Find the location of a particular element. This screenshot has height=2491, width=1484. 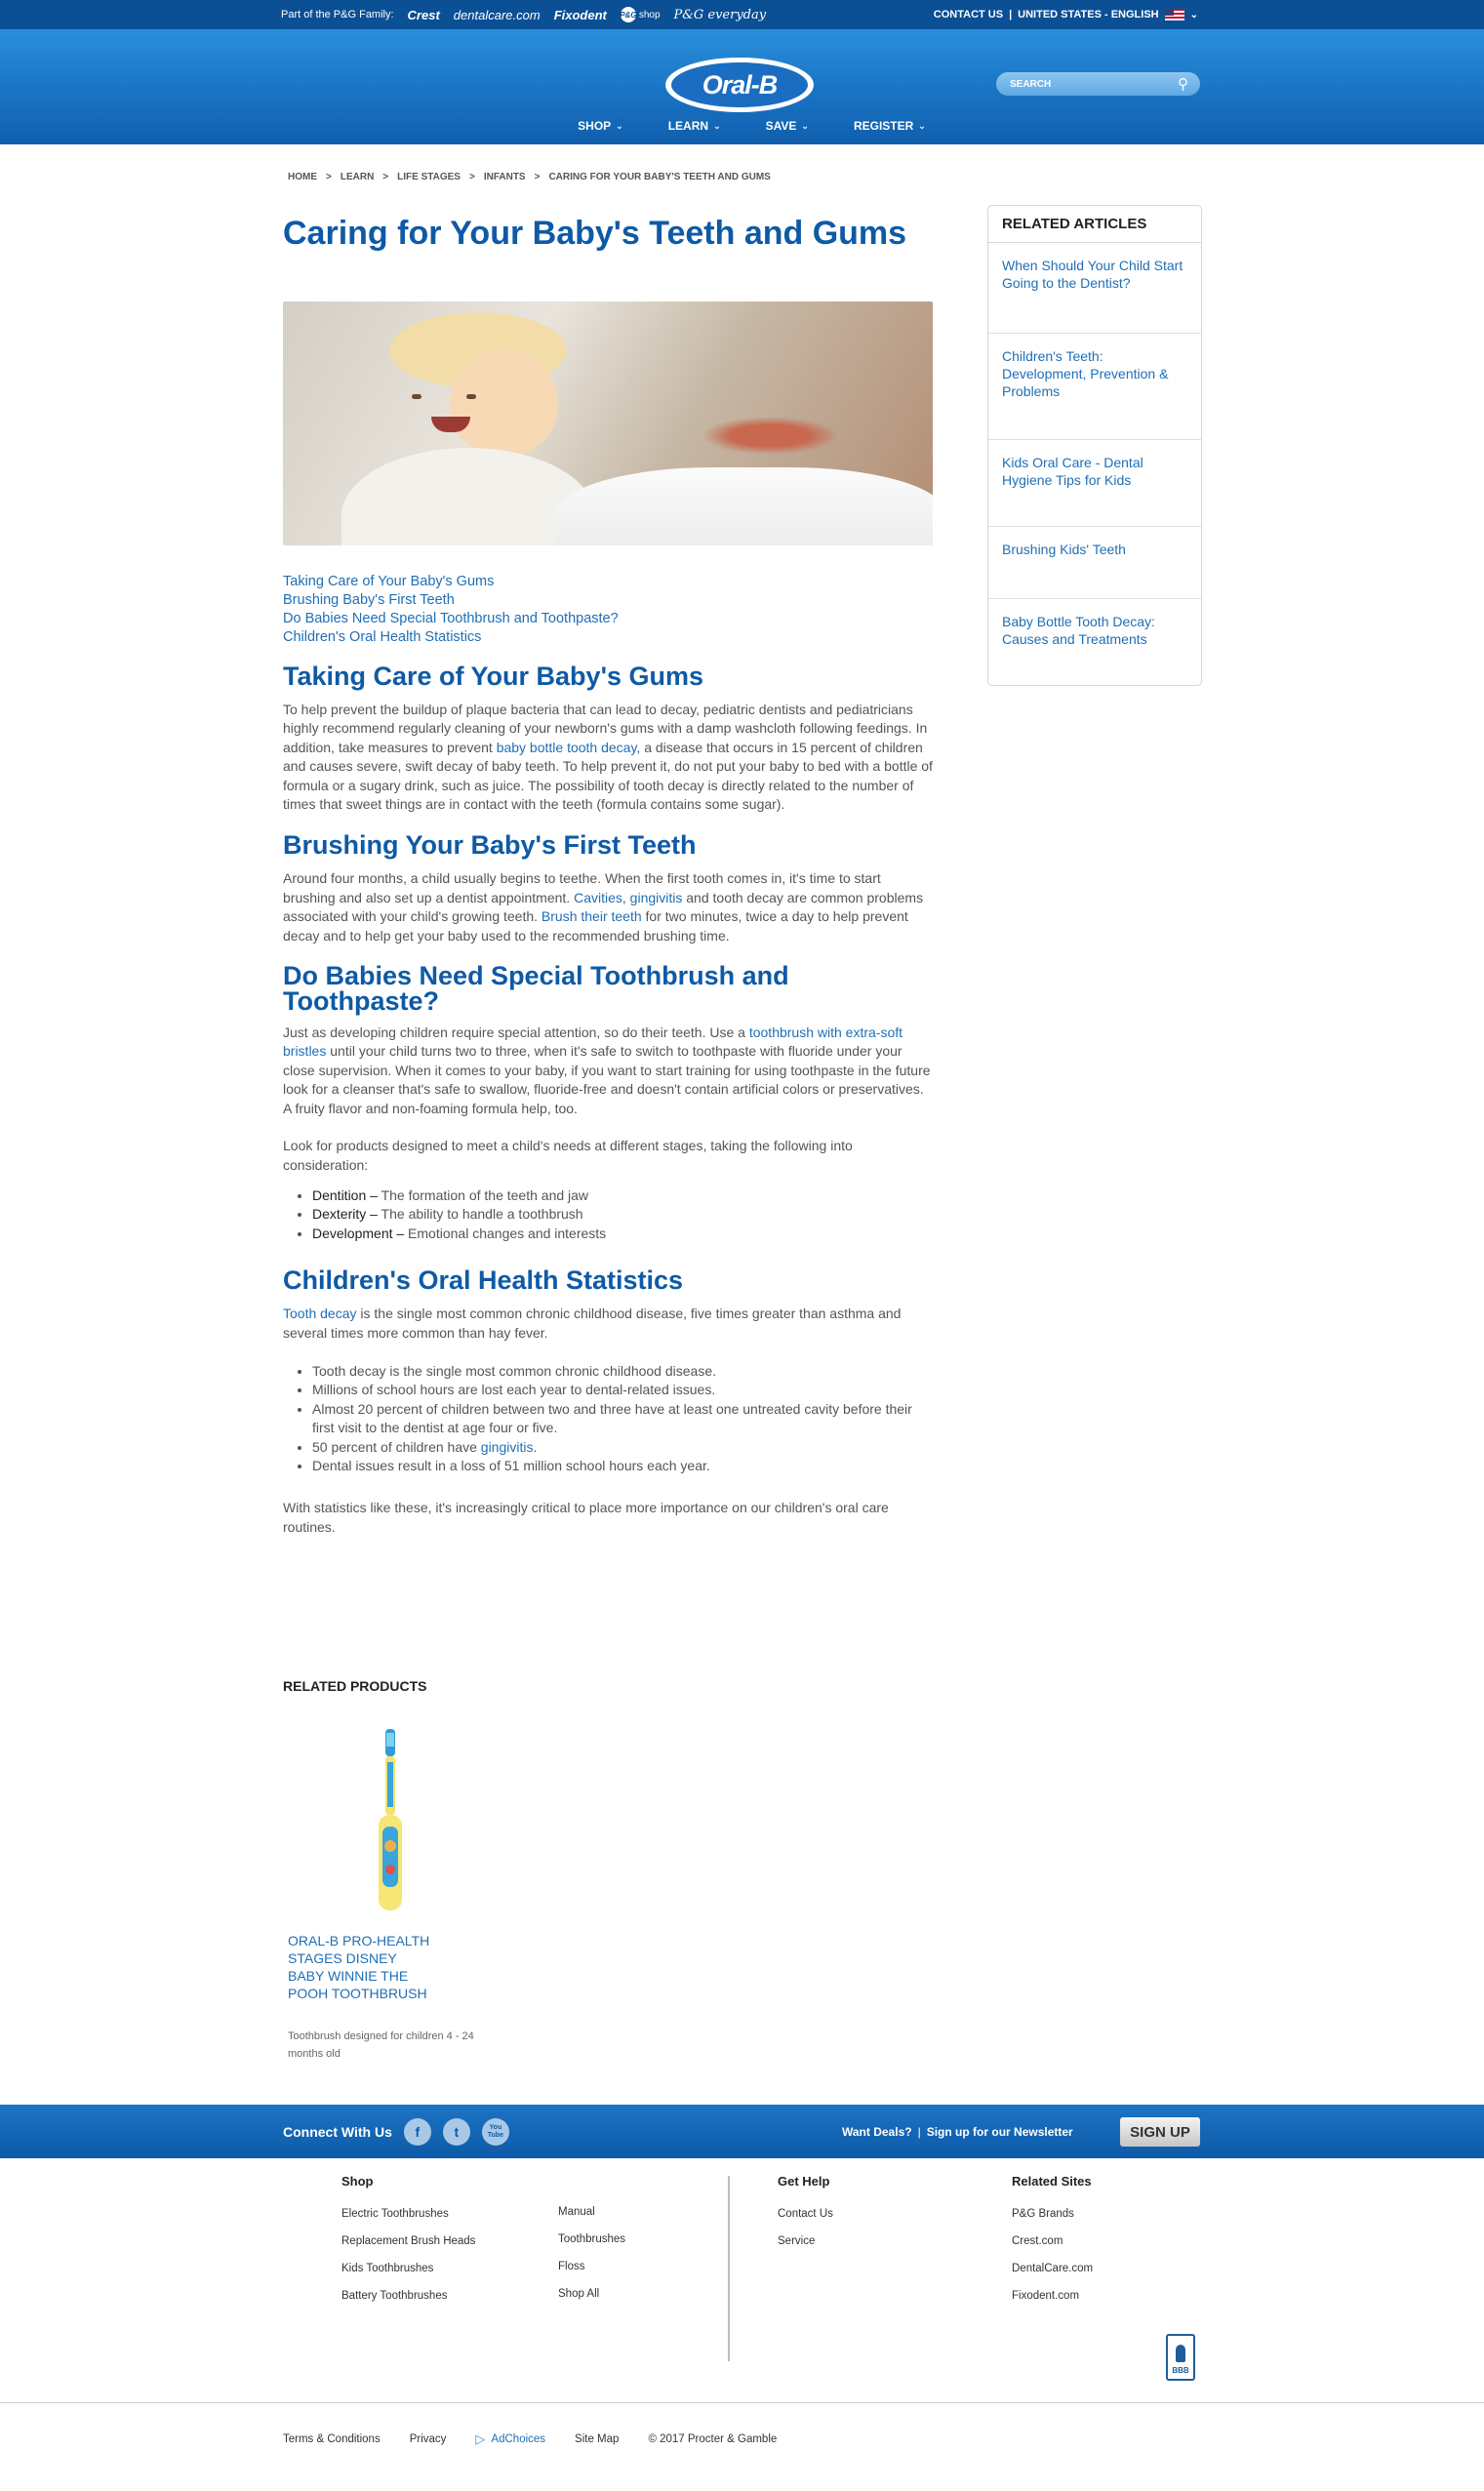

cavities-link: Cavities is located at coordinates (598, 898).